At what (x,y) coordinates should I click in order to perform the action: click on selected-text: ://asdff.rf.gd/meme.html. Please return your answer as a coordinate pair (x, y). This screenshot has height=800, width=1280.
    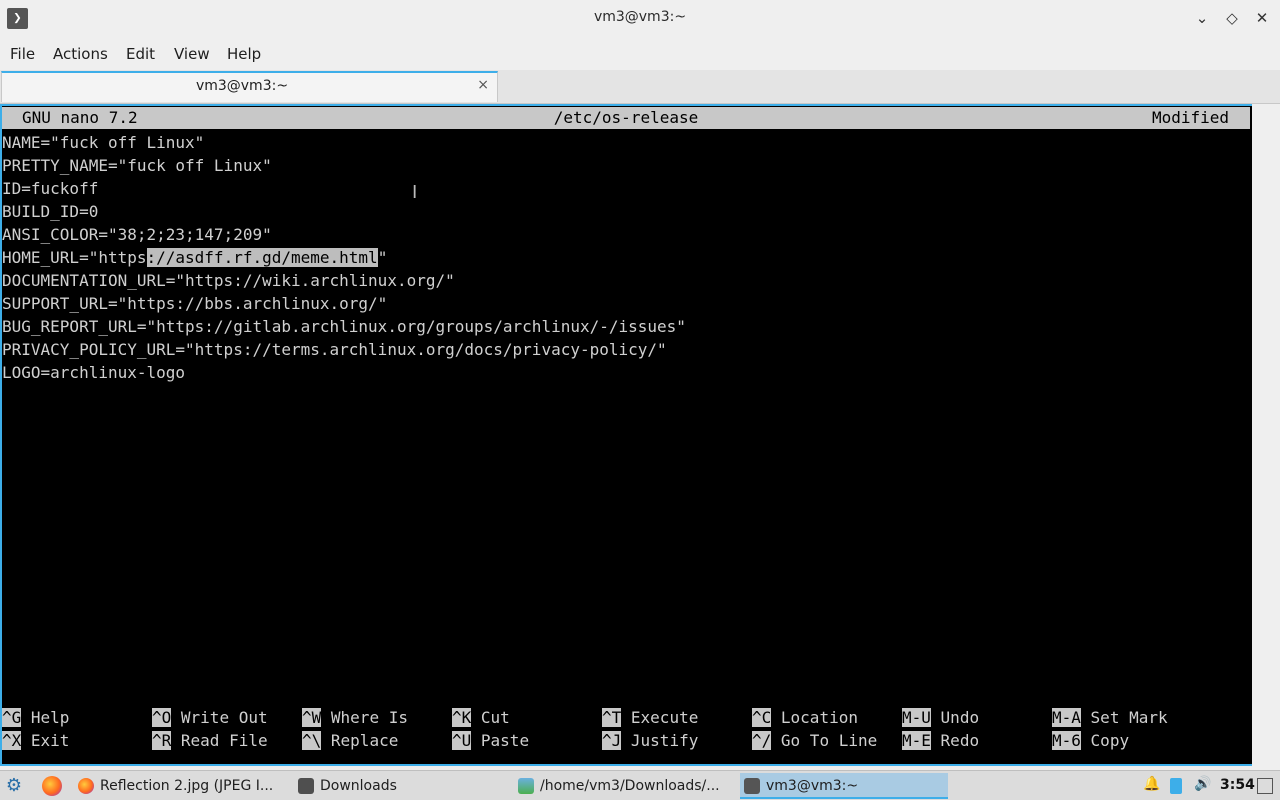
    Looking at the image, I should click on (262, 257).